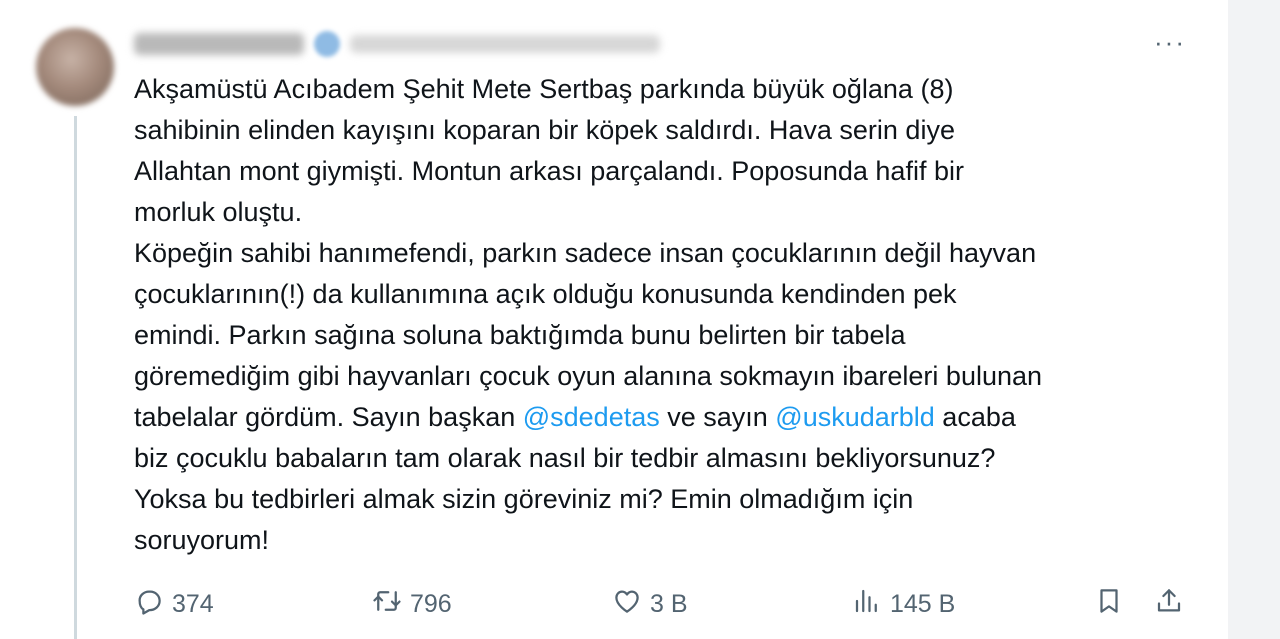 The image size is (1280, 639). I want to click on reply-count: 374, so click(193, 603).